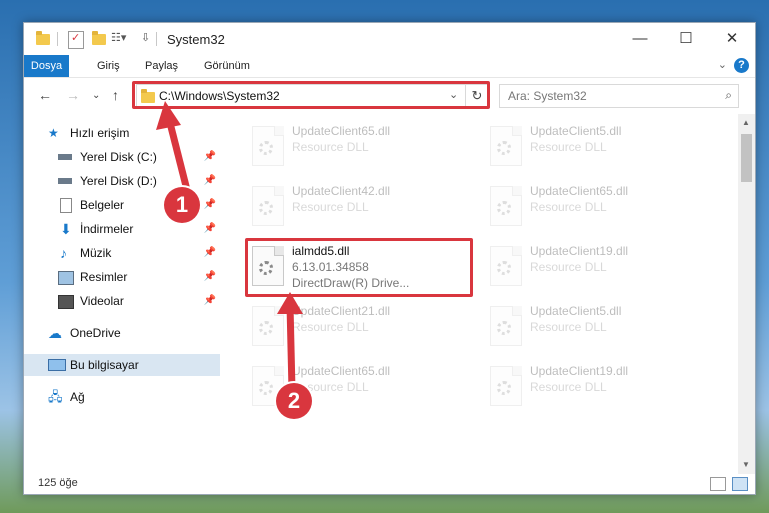 The width and height of the screenshot is (769, 513). I want to click on back-arrow-icon: ←, so click(45, 95).